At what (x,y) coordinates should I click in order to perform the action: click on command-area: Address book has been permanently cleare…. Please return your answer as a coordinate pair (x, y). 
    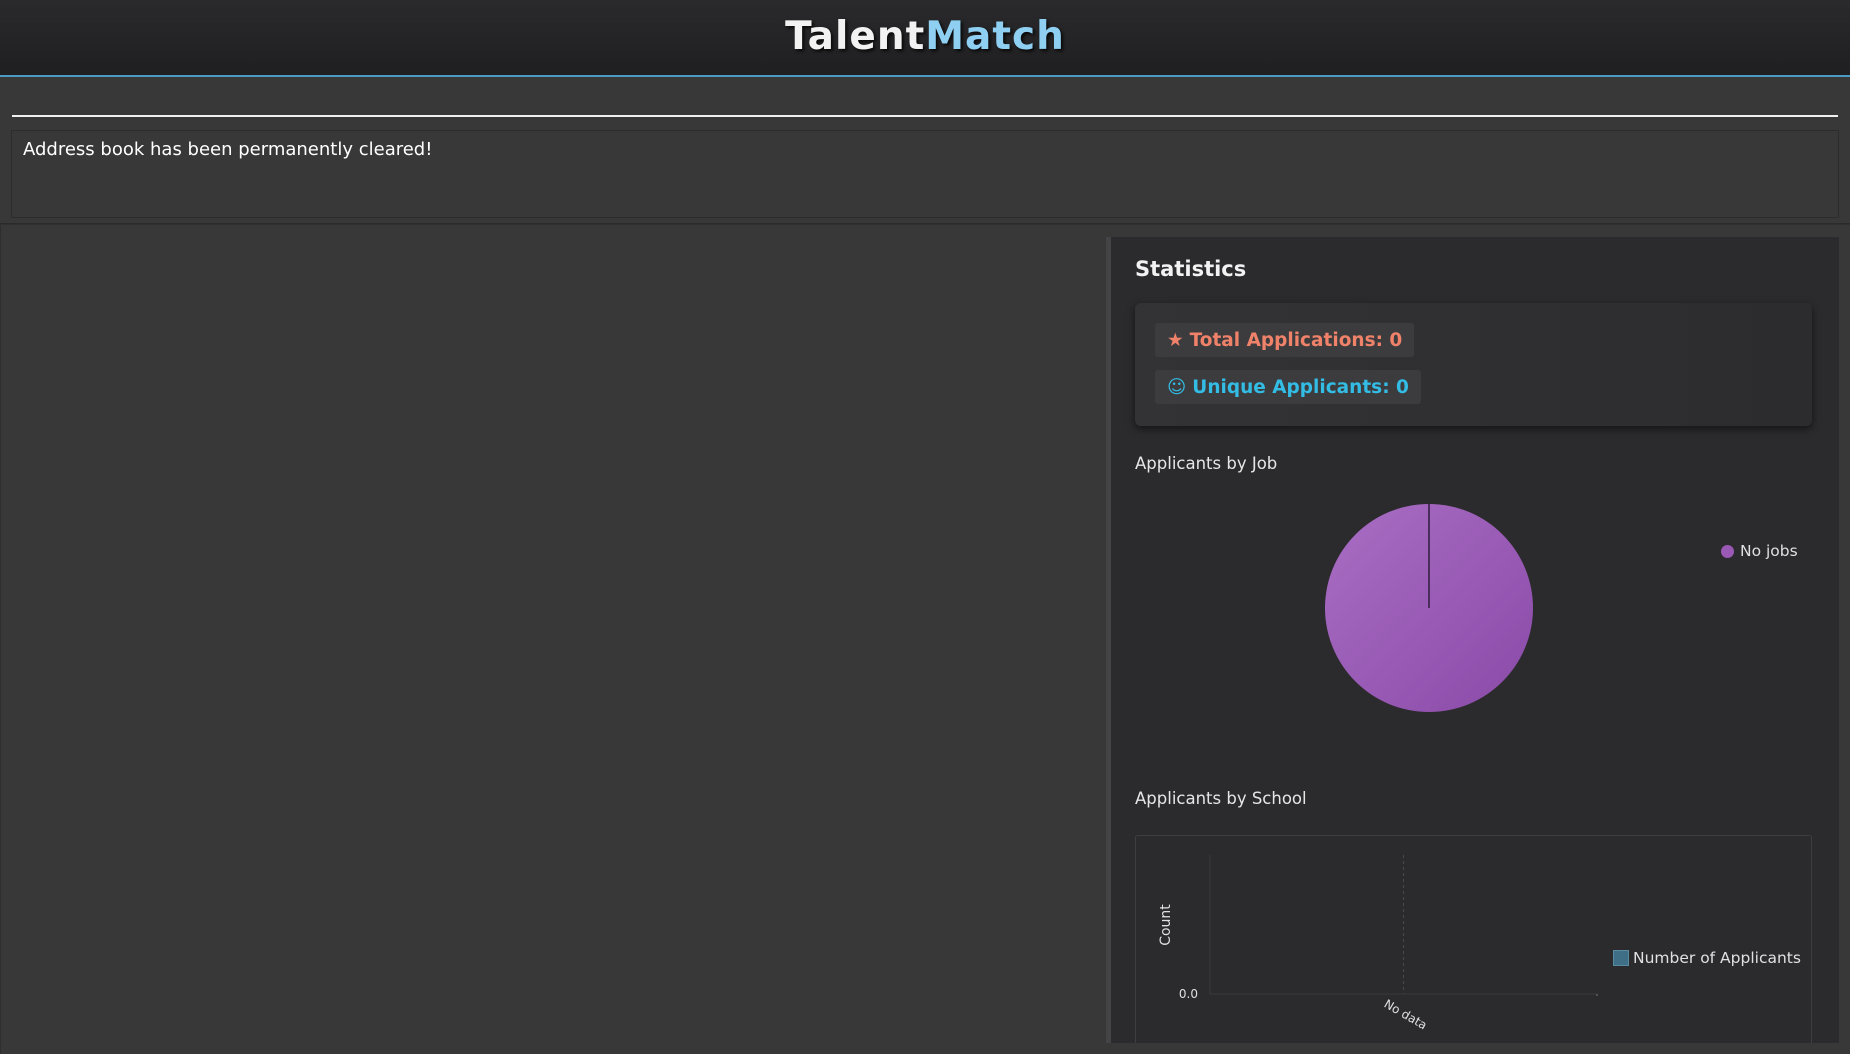
    Looking at the image, I should click on (925, 150).